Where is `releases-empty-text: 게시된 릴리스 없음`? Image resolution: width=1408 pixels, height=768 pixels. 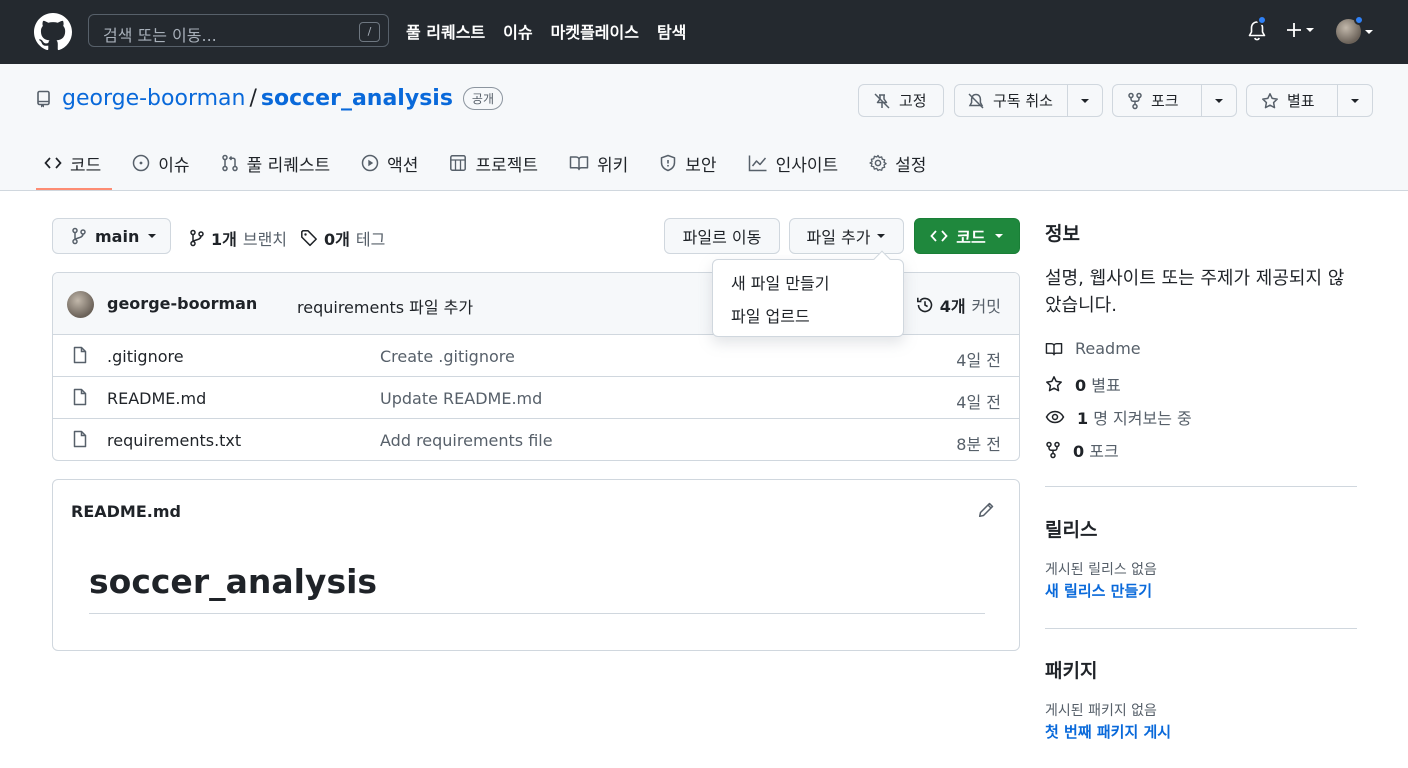
releases-empty-text: 게시된 릴리스 없음 is located at coordinates (1101, 570).